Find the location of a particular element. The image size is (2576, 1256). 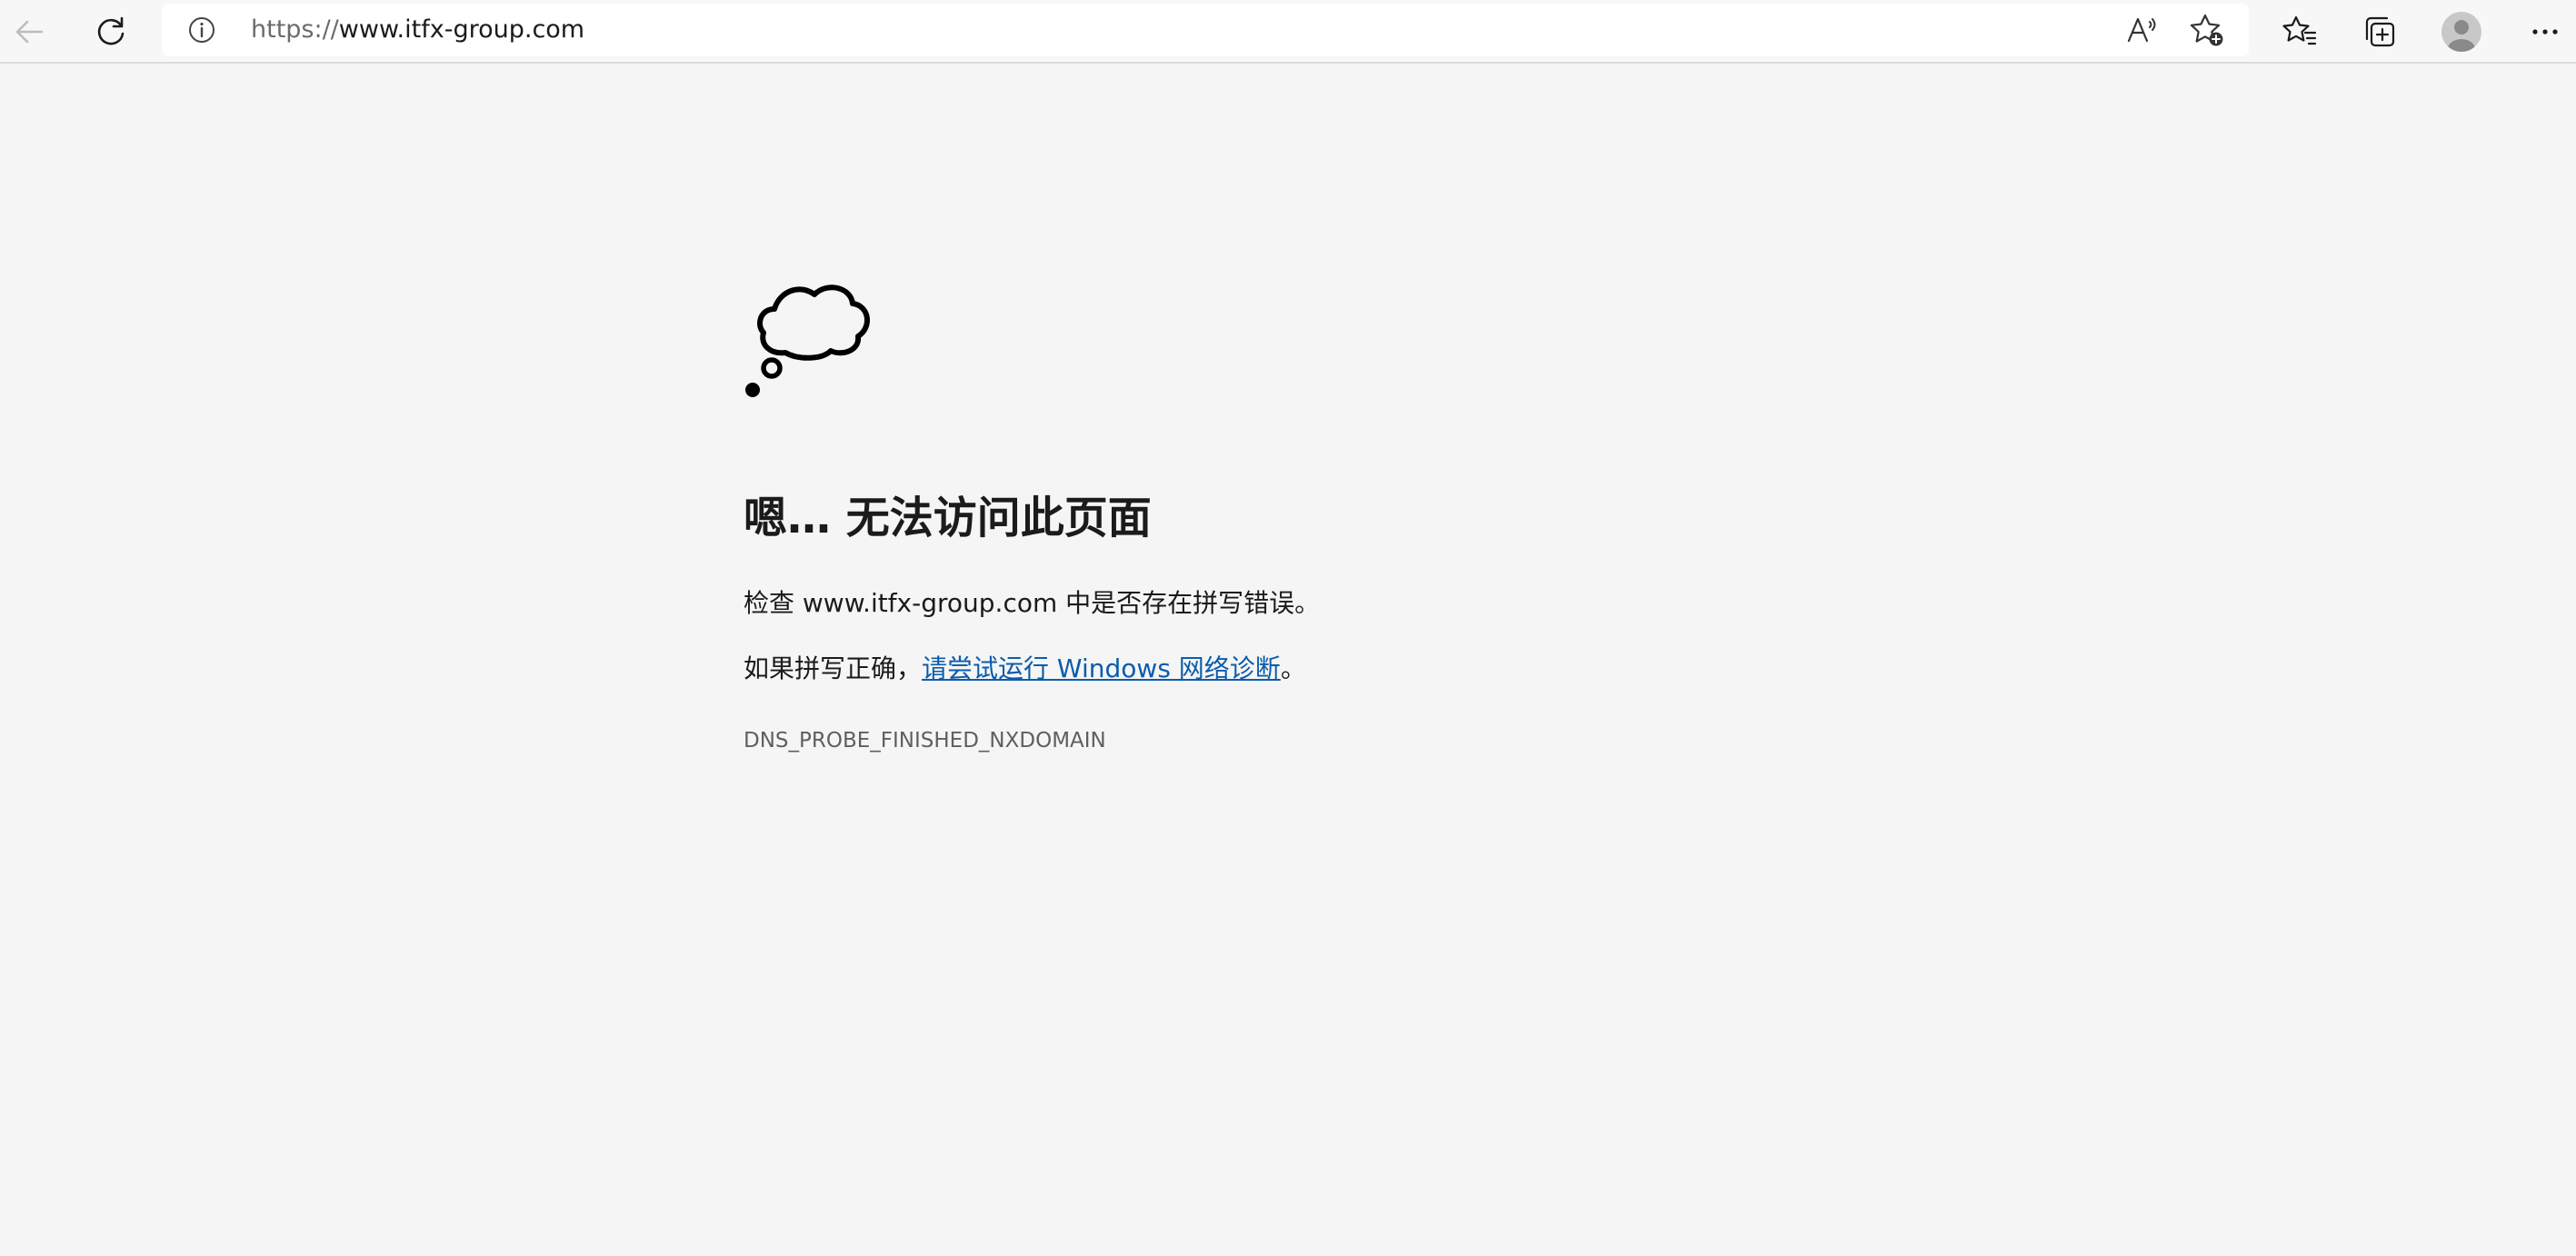

read-aloud-button is located at coordinates (2141, 30).